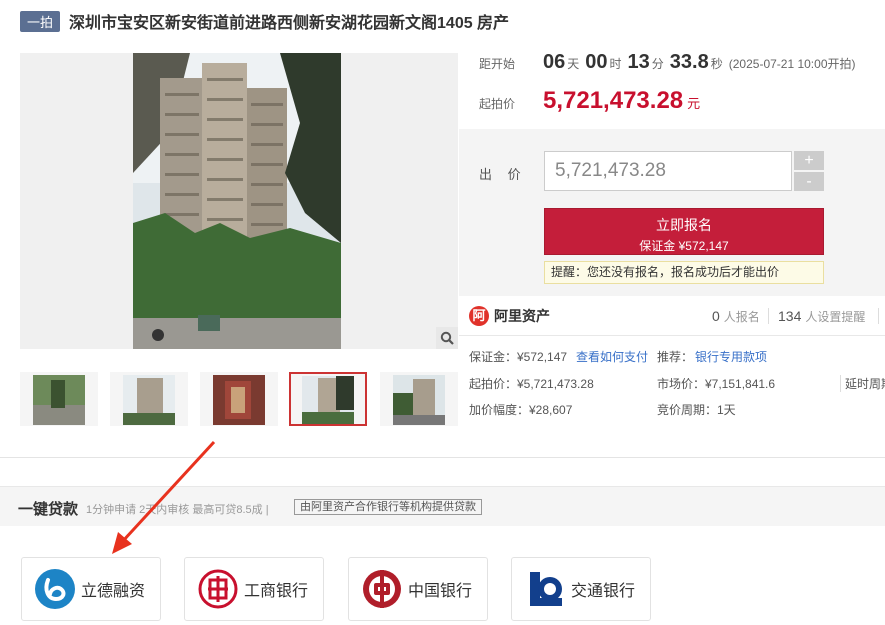  I want to click on countdown-label: 距开始, so click(497, 64).